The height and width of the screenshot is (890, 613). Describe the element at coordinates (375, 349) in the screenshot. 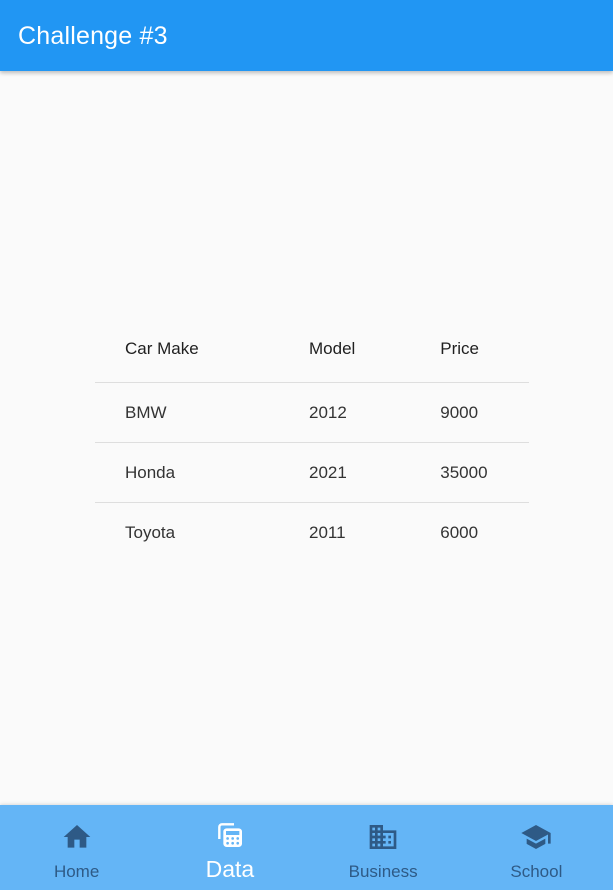

I see `column-header-model: Model` at that location.